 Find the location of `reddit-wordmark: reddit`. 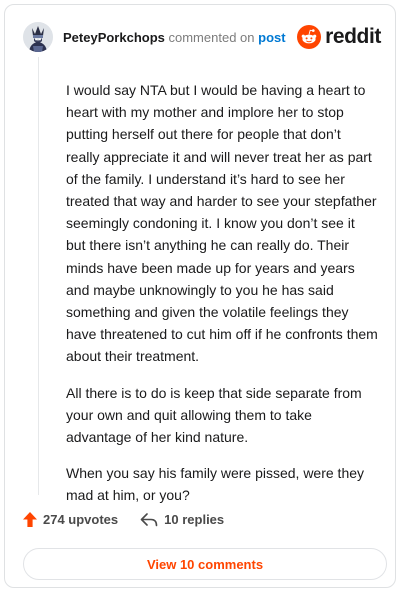

reddit-wordmark: reddit is located at coordinates (353, 36).